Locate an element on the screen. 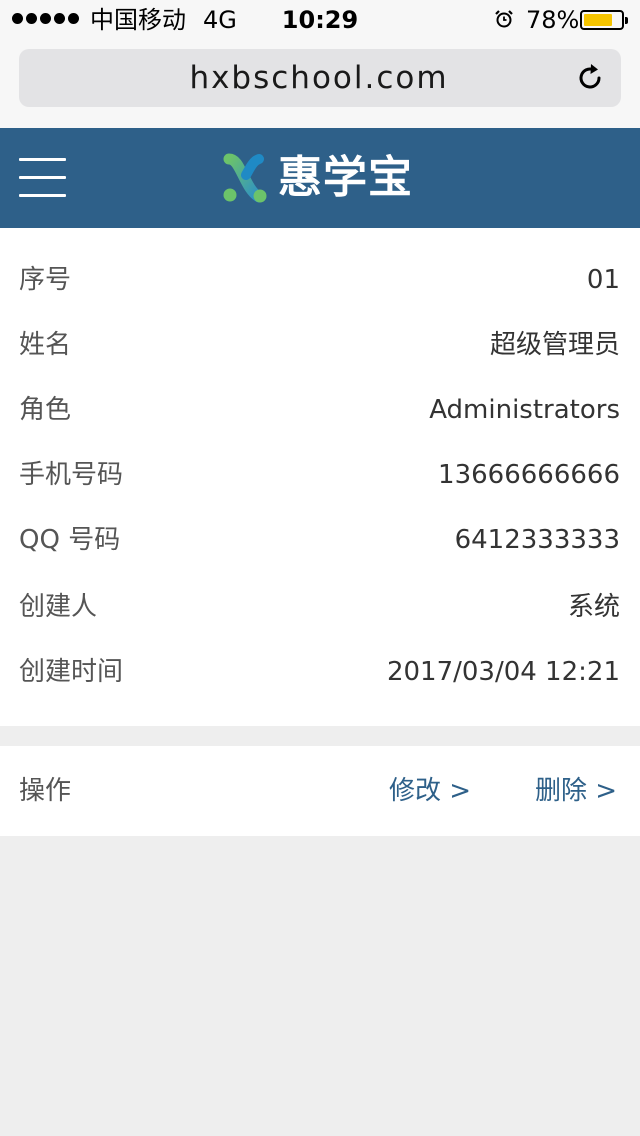 The image size is (640, 1136). delete-link: 删除 > is located at coordinates (576, 791).